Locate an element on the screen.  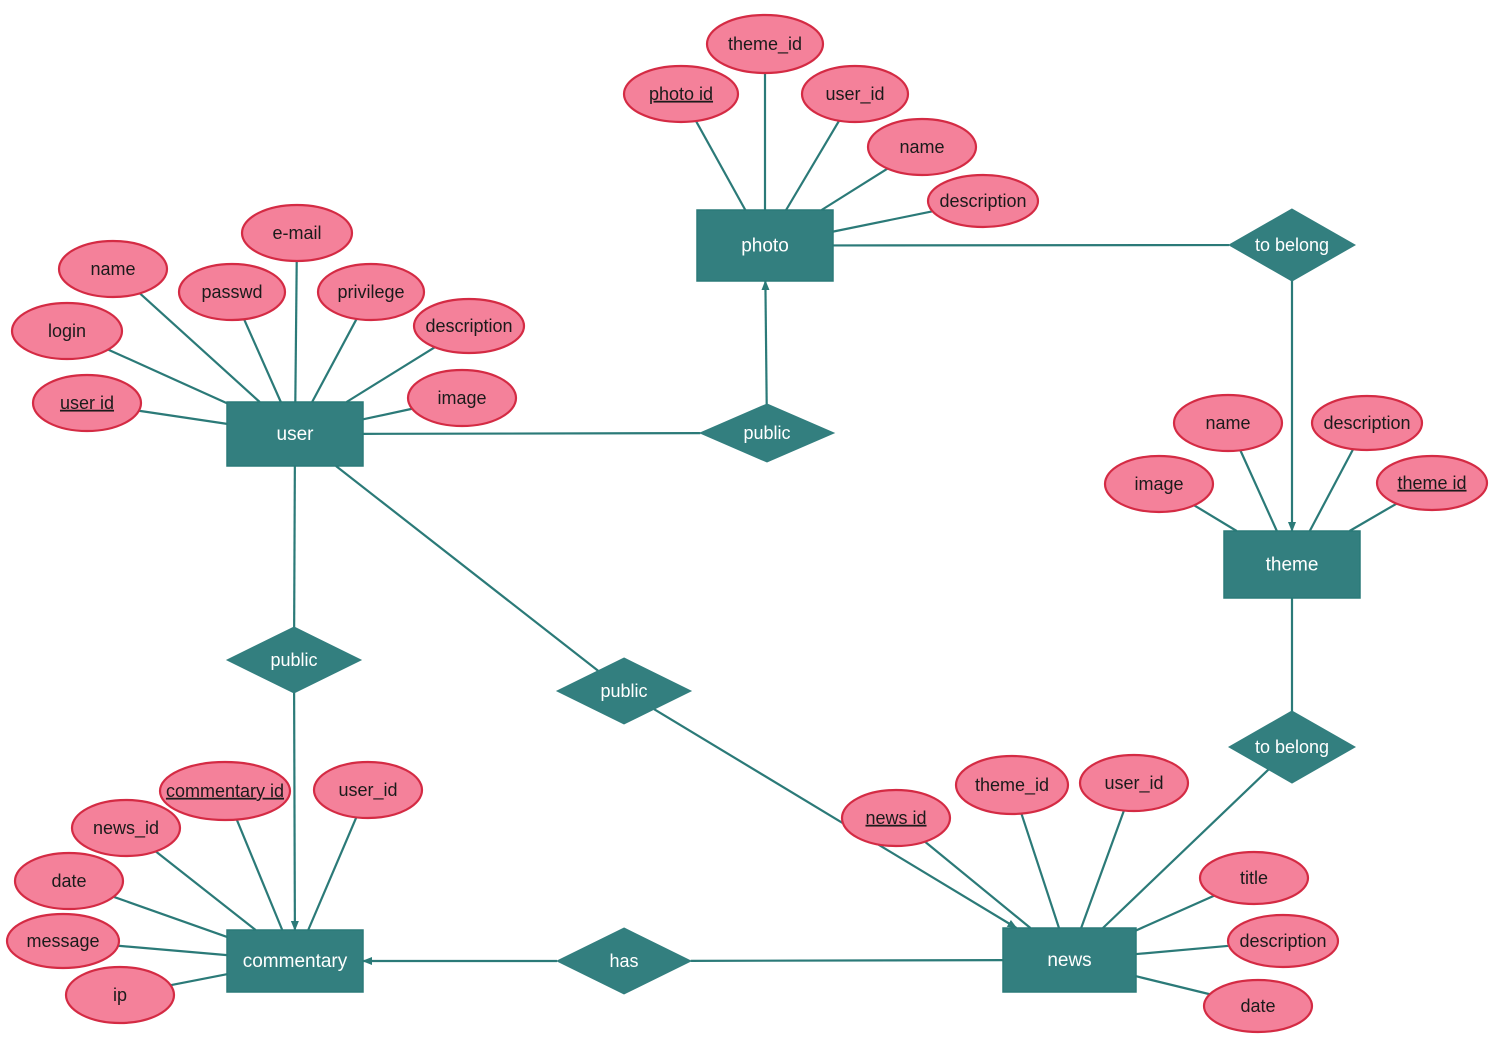
relationship-public-user-photo: public is located at coordinates (767, 433).